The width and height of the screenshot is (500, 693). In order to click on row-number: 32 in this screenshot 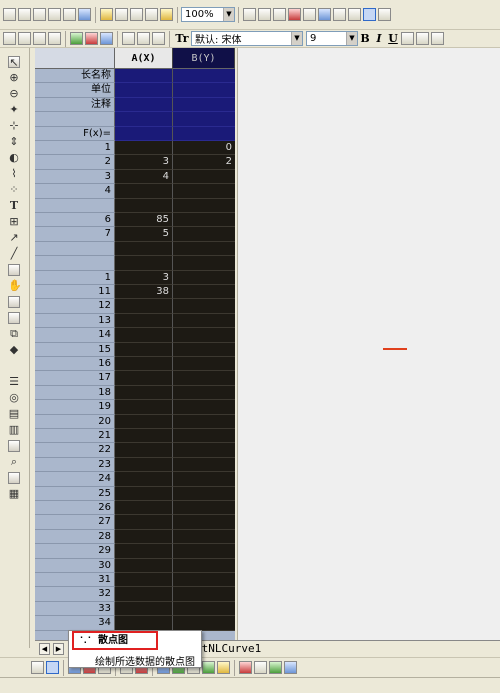, I will do `click(75, 594)`.